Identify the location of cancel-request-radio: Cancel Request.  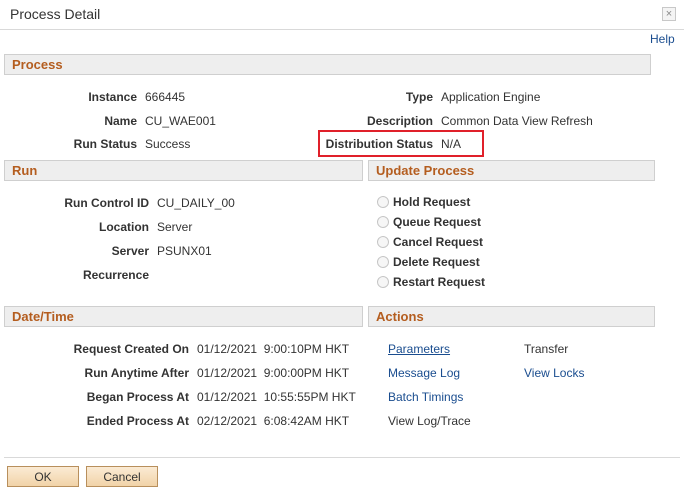
(430, 242).